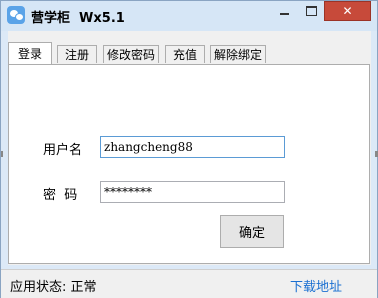 The height and width of the screenshot is (298, 378). I want to click on maximize-icon, so click(311, 11).